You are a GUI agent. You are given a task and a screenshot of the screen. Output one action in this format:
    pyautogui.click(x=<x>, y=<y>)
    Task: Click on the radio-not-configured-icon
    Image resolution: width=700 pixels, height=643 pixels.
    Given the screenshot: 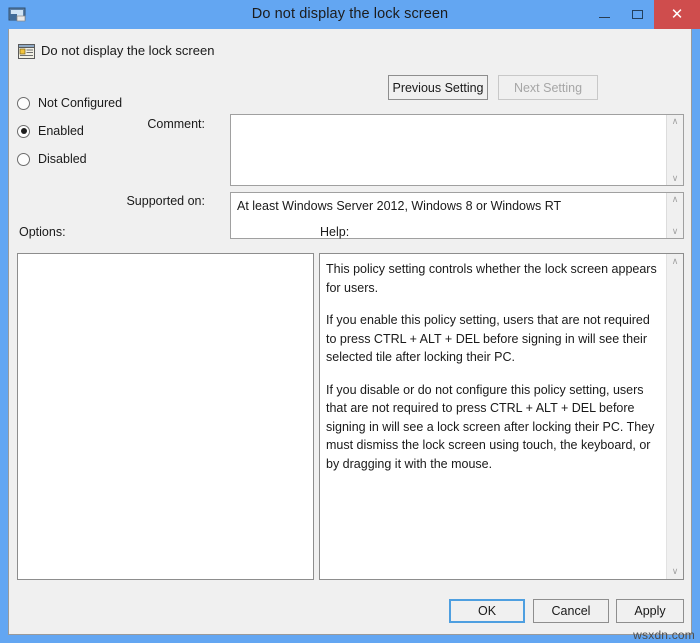 What is the action you would take?
    pyautogui.click(x=23, y=103)
    